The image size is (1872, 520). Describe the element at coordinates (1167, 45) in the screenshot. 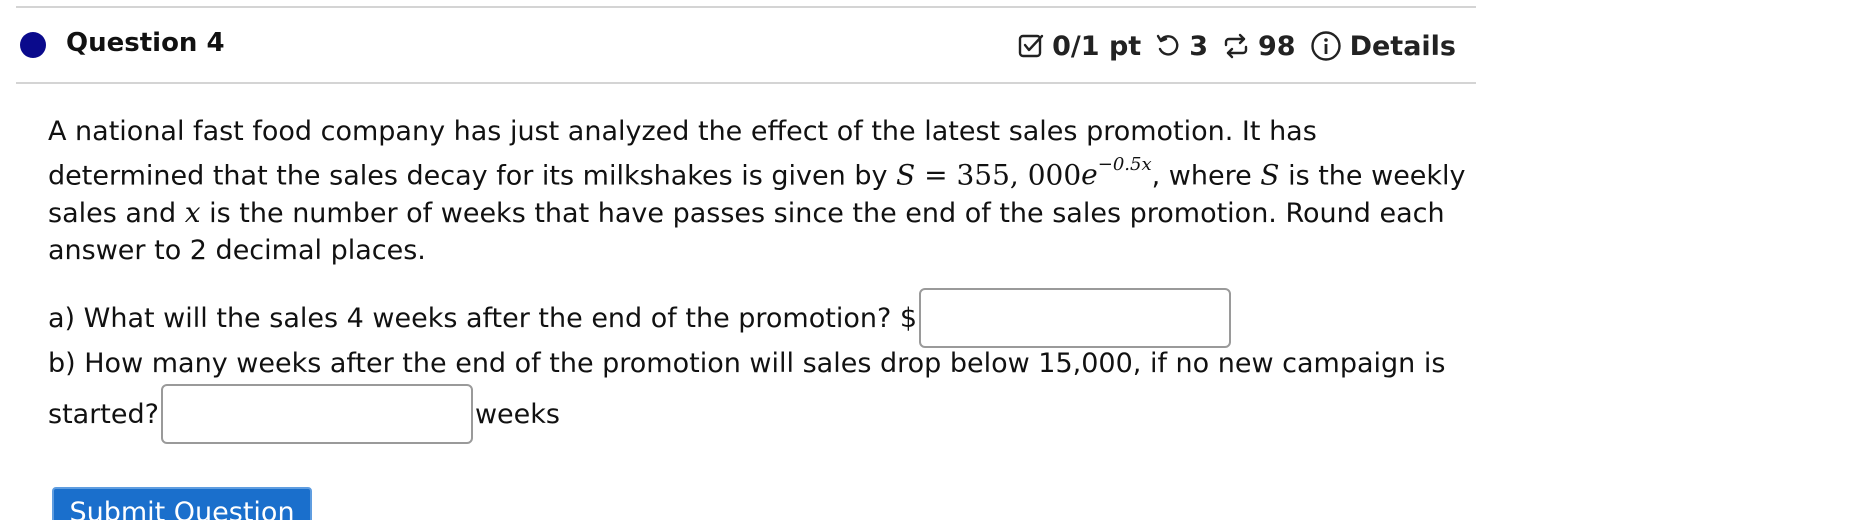

I see `undo-icon` at that location.